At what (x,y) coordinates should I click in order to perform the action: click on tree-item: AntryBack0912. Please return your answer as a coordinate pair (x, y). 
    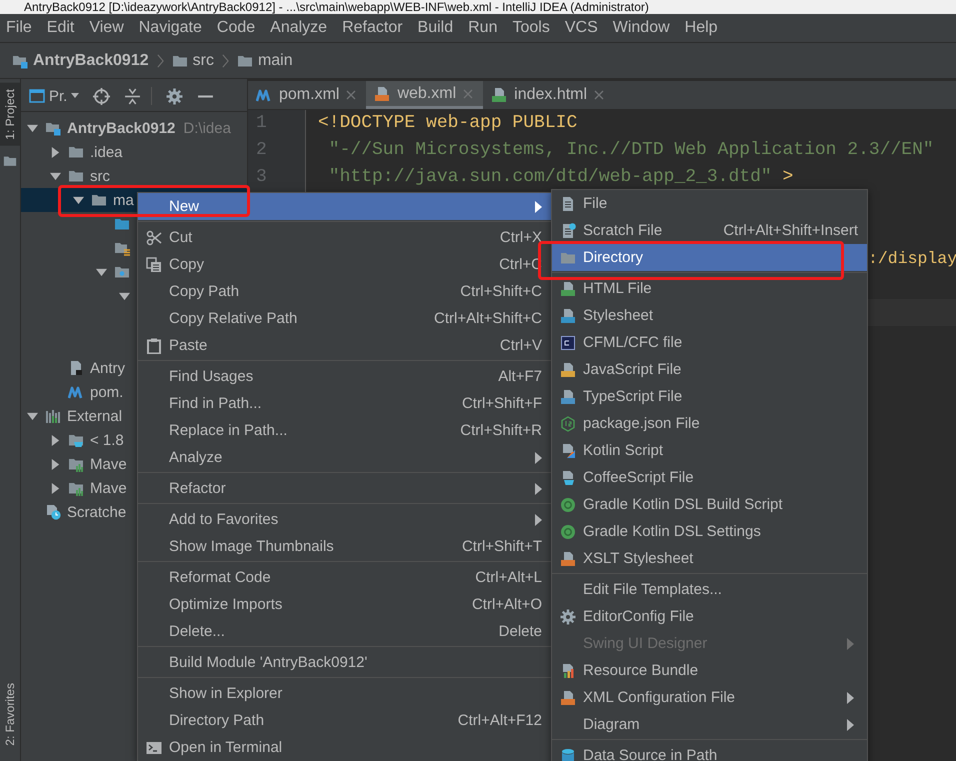
    Looking at the image, I should click on (121, 128).